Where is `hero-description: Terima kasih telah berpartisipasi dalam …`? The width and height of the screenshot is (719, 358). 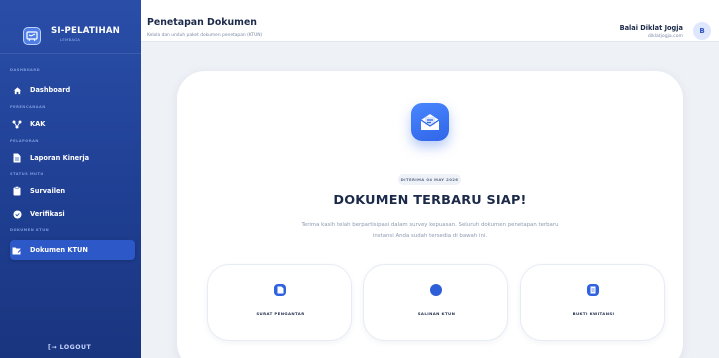
hero-description: Terima kasih telah berpartisipasi dalam … is located at coordinates (430, 230).